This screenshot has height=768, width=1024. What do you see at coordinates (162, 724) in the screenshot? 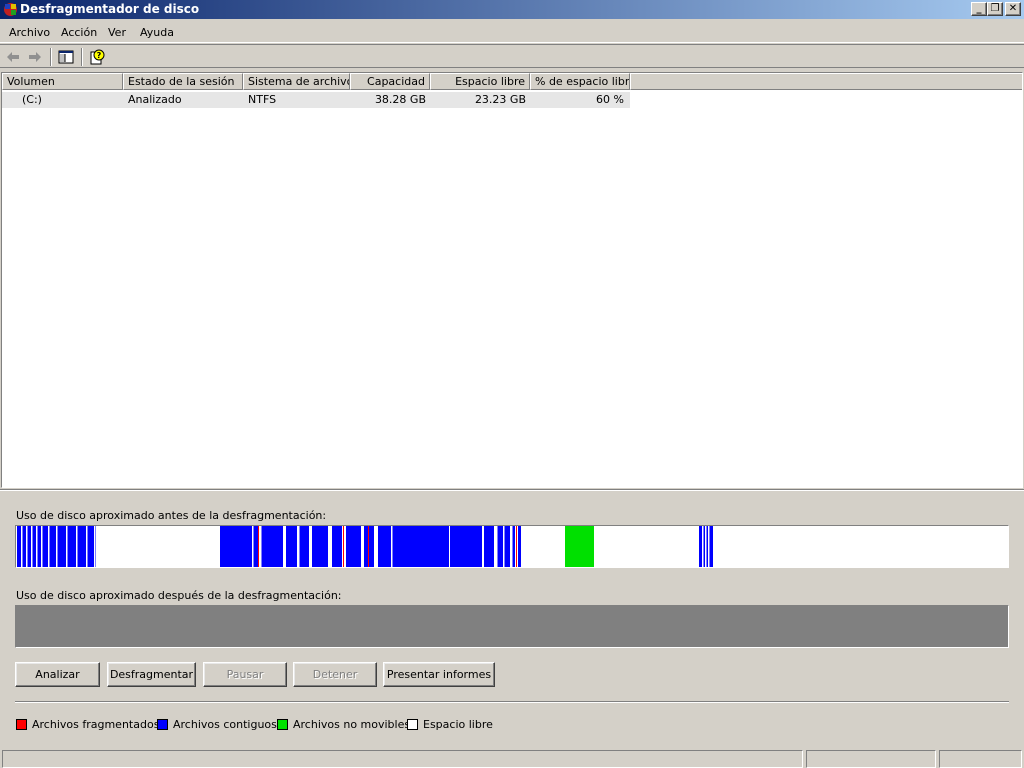
I see `contiguous-swatch` at bounding box center [162, 724].